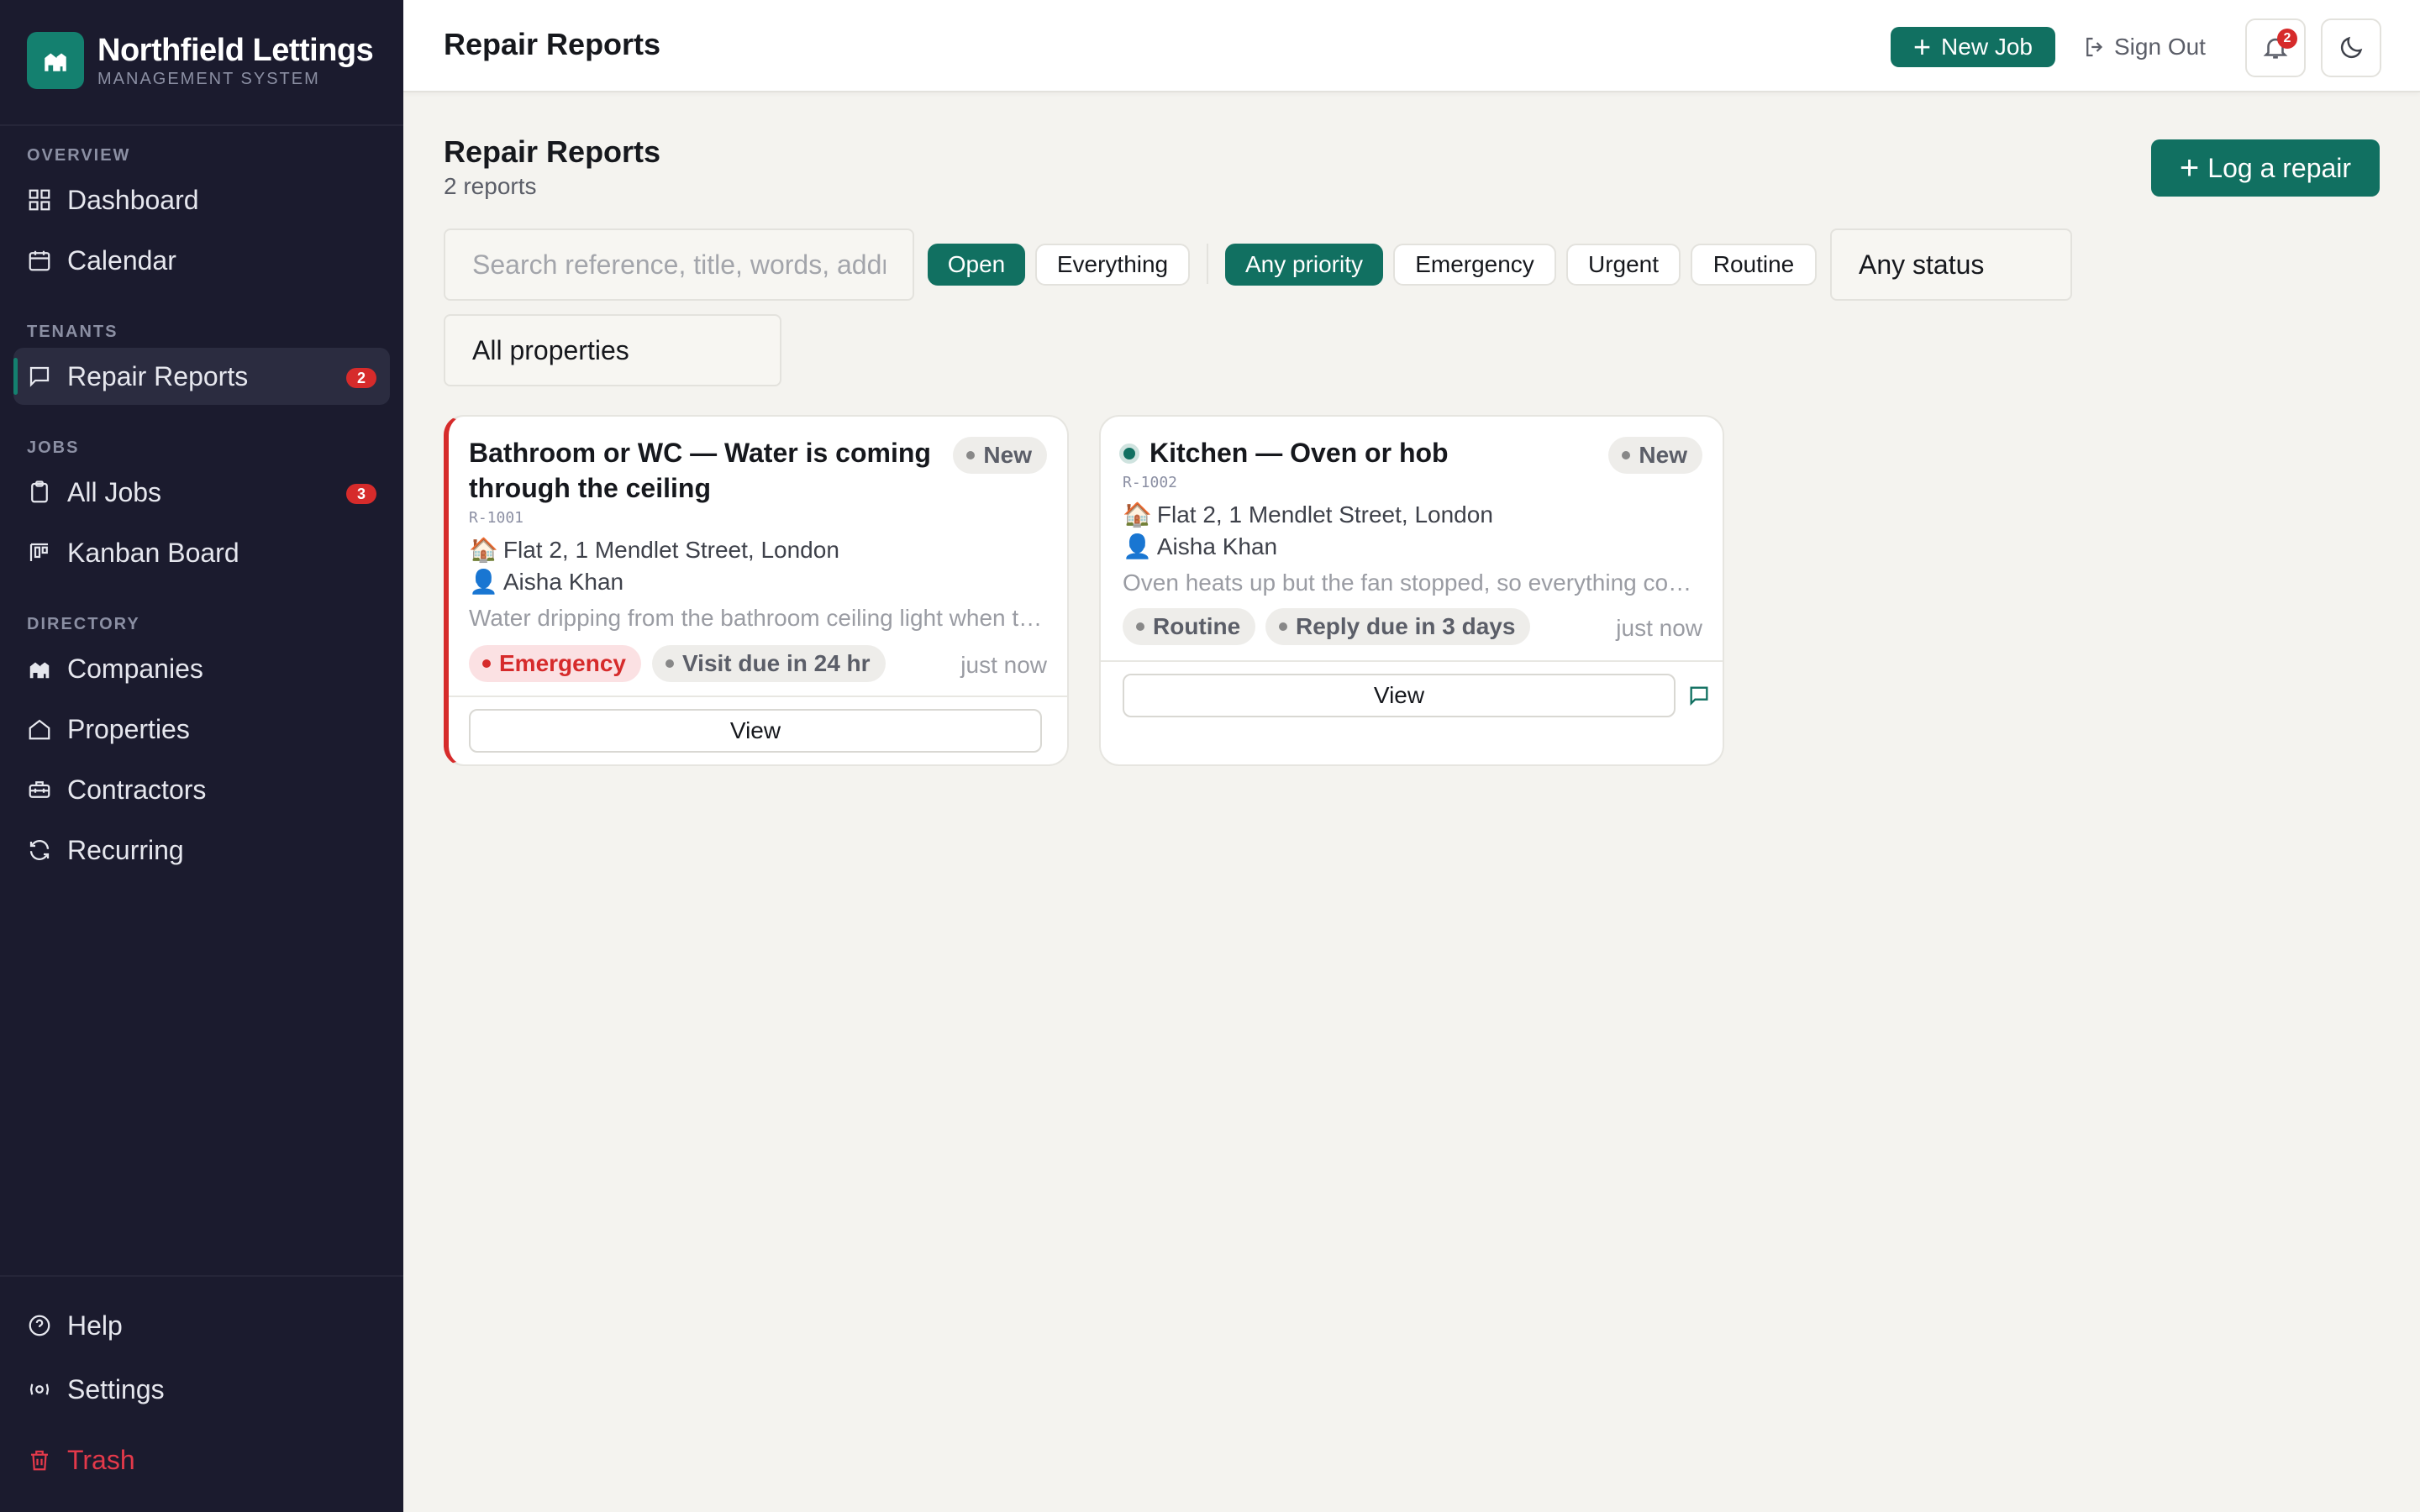 Image resolution: width=2420 pixels, height=1512 pixels. Describe the element at coordinates (202, 492) in the screenshot. I see `sidebar-item-all-jobs: All Jobs 3` at that location.